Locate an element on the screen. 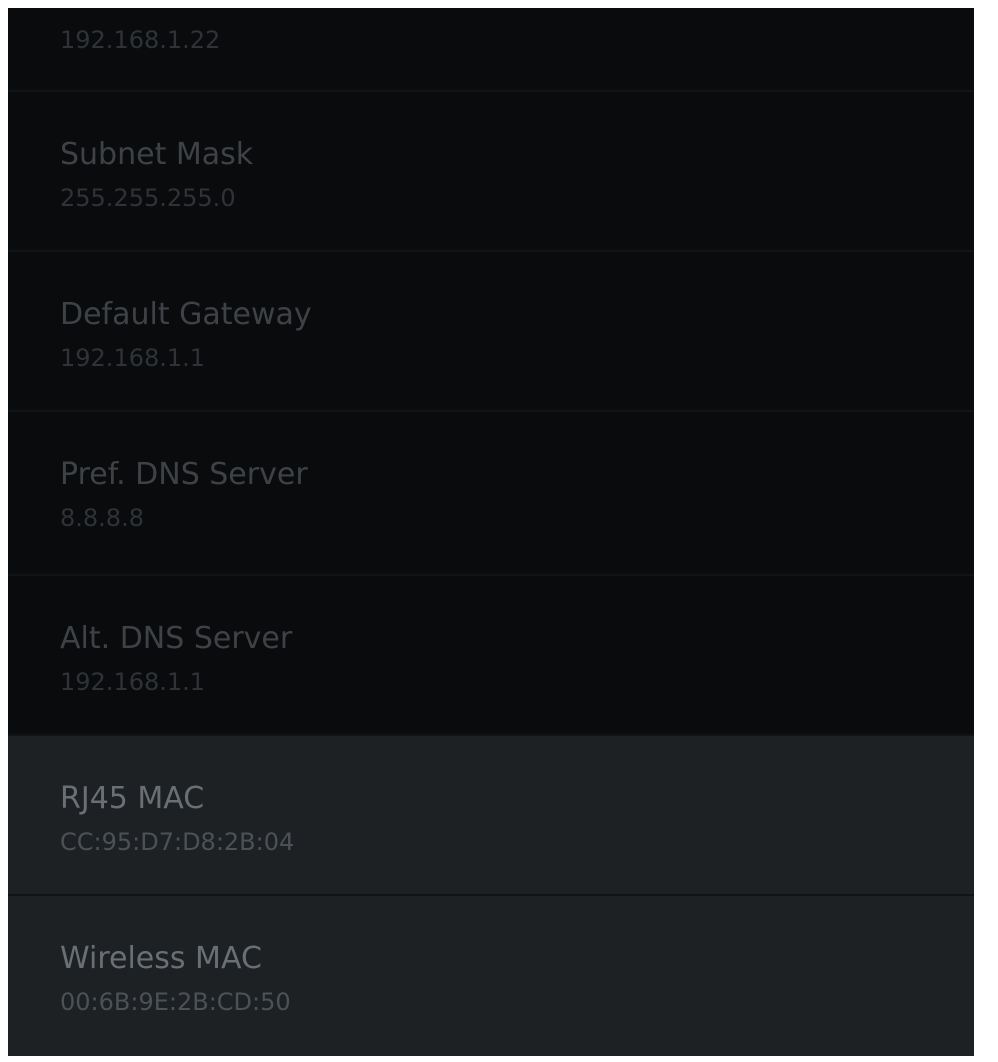 The height and width of the screenshot is (1062, 998). default-gateway-label: Default Gateway is located at coordinates (186, 314).